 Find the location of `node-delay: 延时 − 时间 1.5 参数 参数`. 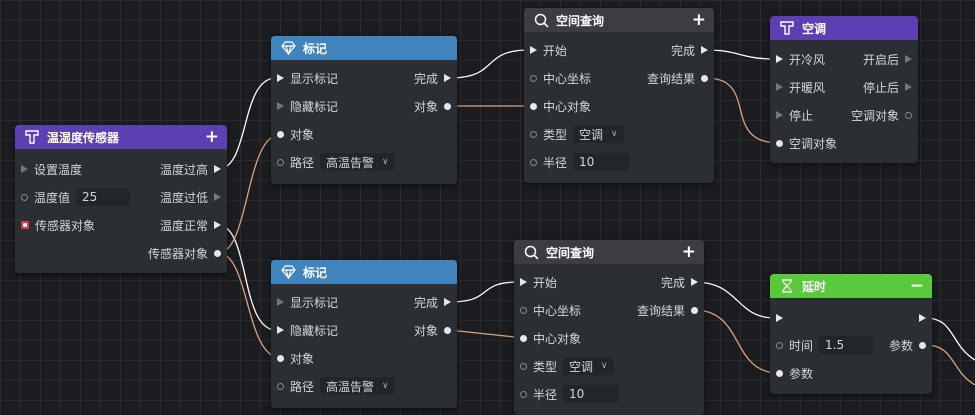

node-delay: 延时 − 时间 1.5 参数 参数 is located at coordinates (851, 334).